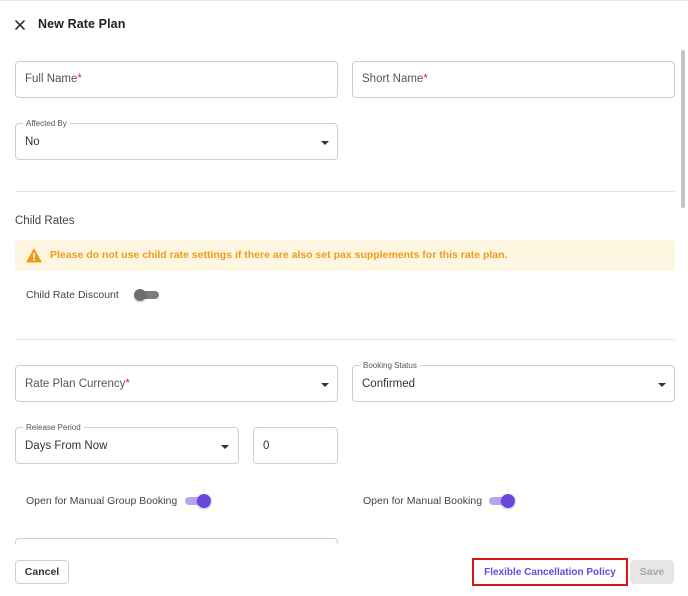  Describe the element at coordinates (390, 365) in the screenshot. I see `booking-status-legend: Booking Status` at that location.